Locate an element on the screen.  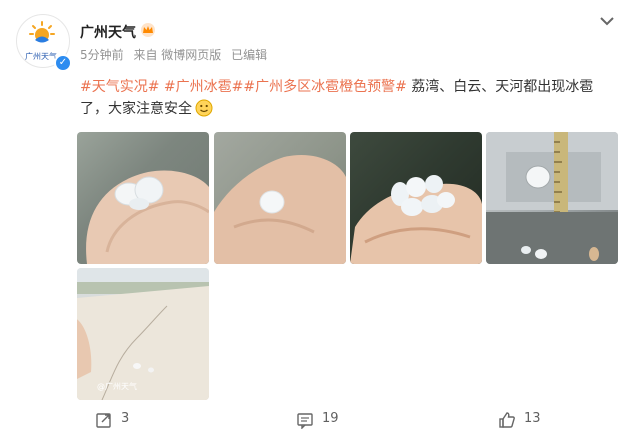
chevron-down-icon is located at coordinates (607, 21).